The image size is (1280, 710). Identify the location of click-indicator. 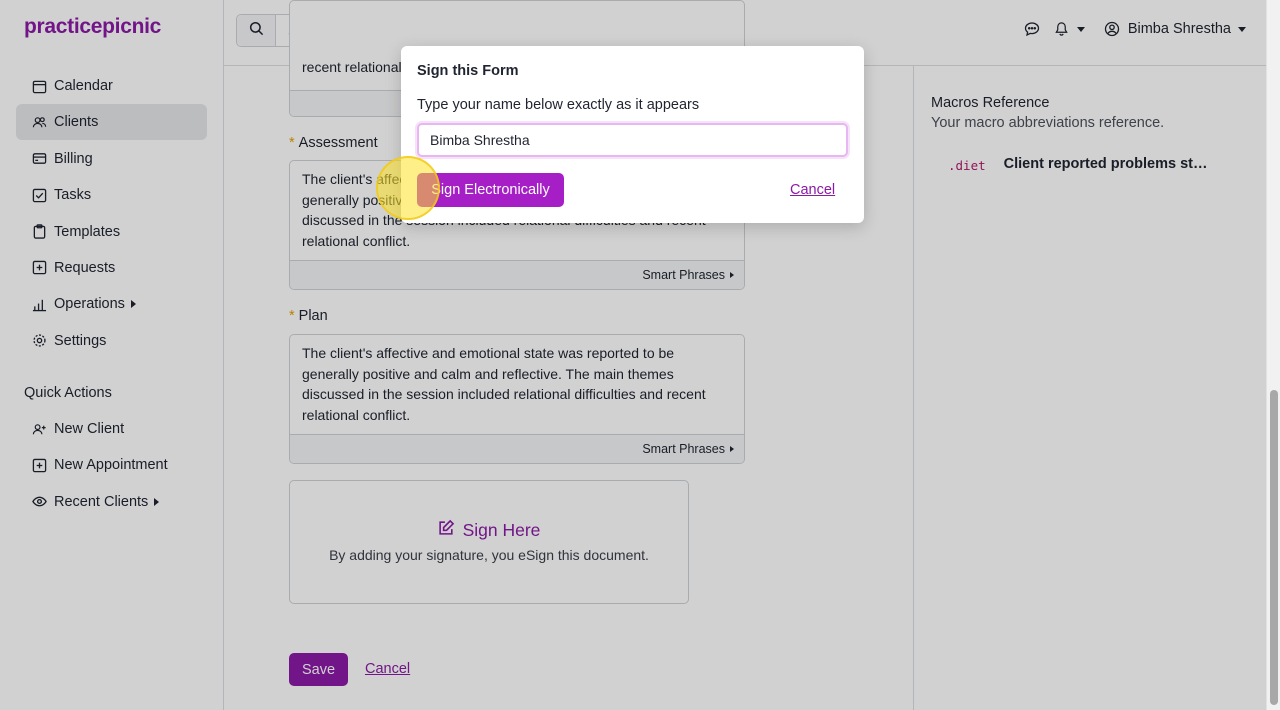
(408, 188).